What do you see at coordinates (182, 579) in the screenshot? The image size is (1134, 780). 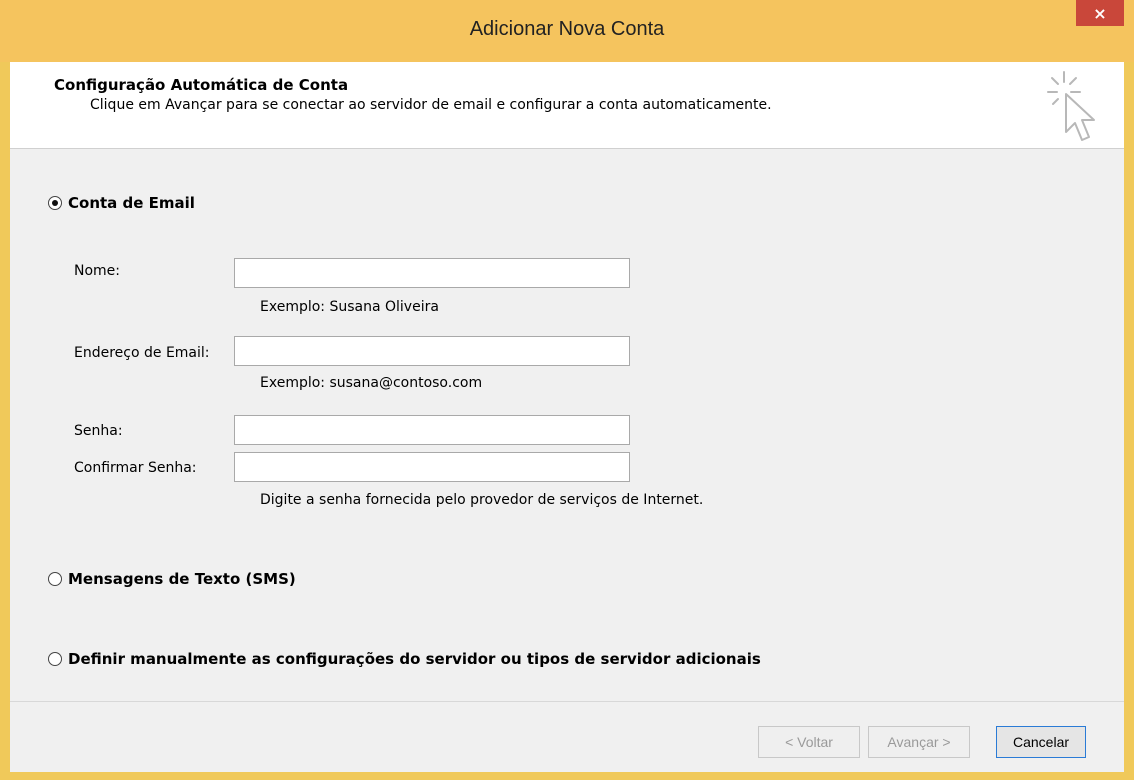 I see `radio-sms-label: Mensagens de Texto (SMS)` at bounding box center [182, 579].